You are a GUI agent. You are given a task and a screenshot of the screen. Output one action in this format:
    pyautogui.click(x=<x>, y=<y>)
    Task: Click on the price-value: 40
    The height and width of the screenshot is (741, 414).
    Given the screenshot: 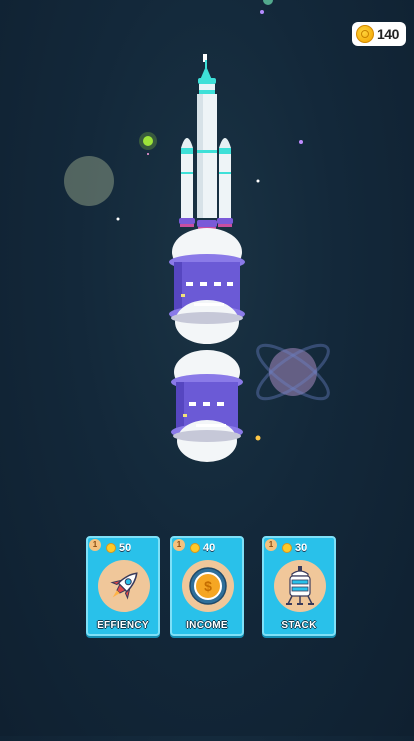 What is the action you would take?
    pyautogui.click(x=209, y=548)
    